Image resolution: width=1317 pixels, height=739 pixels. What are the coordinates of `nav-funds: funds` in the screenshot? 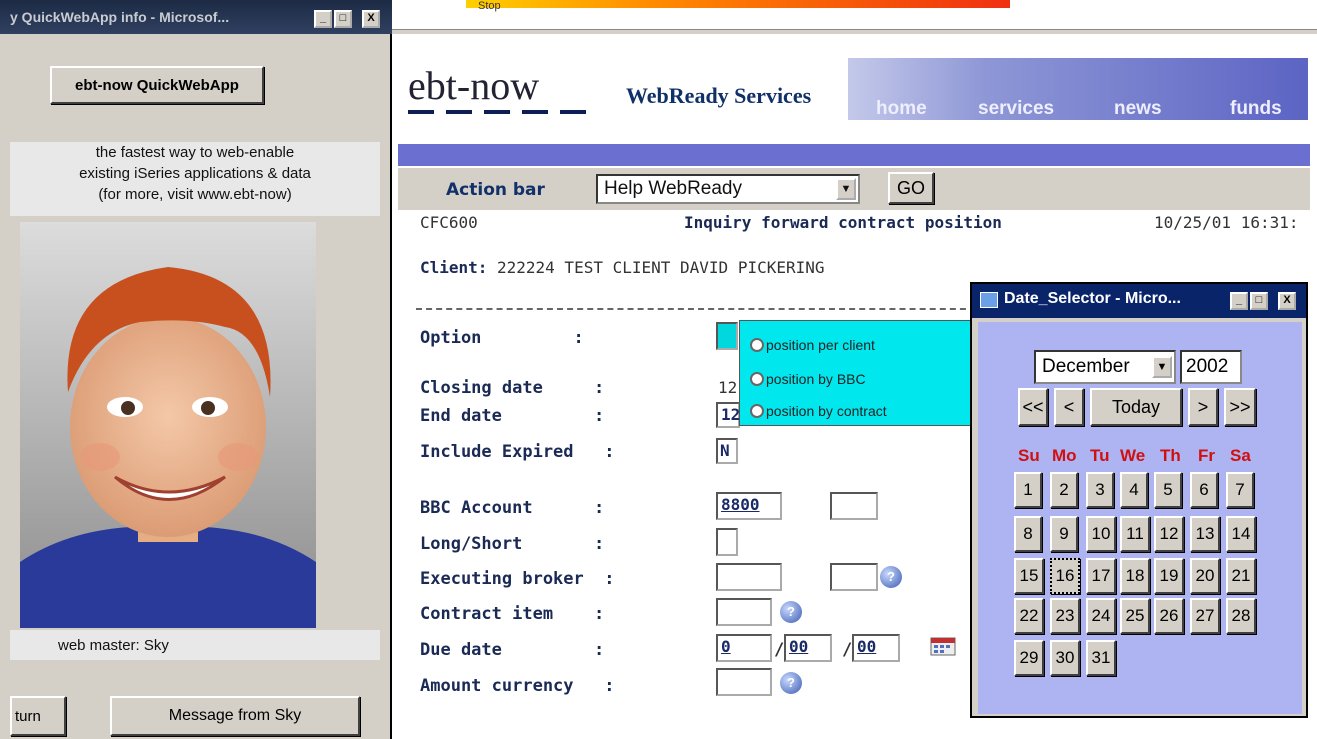 It's located at (1256, 109).